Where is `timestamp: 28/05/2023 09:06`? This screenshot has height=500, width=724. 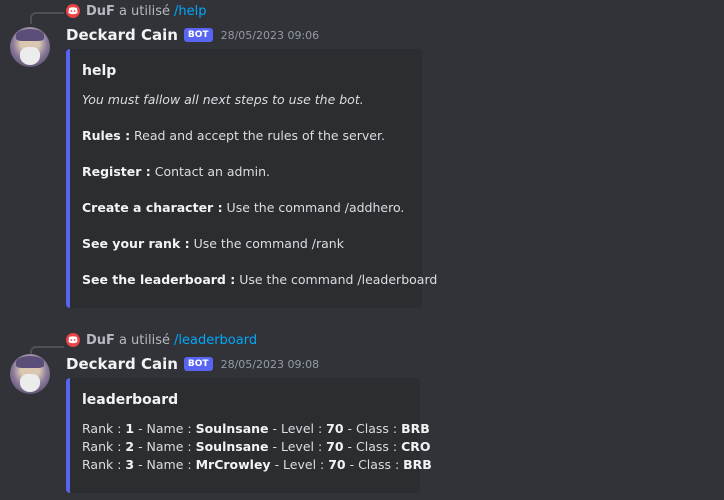 timestamp: 28/05/2023 09:06 is located at coordinates (270, 35).